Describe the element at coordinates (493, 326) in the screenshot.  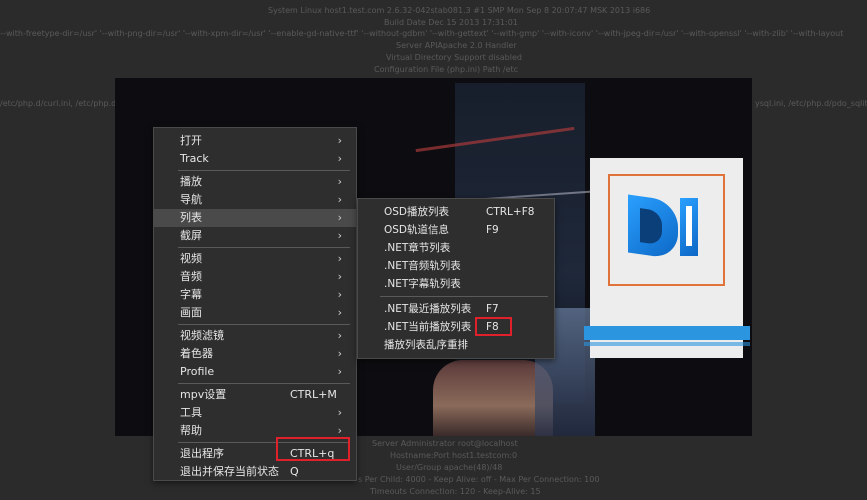
I see `annotation-box-f8-shortcut` at that location.